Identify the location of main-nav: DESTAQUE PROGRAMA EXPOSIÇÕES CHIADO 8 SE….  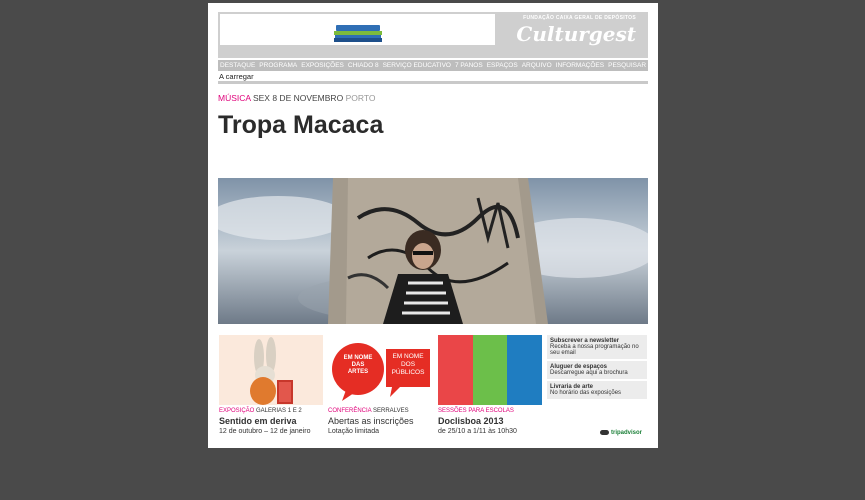
(433, 65).